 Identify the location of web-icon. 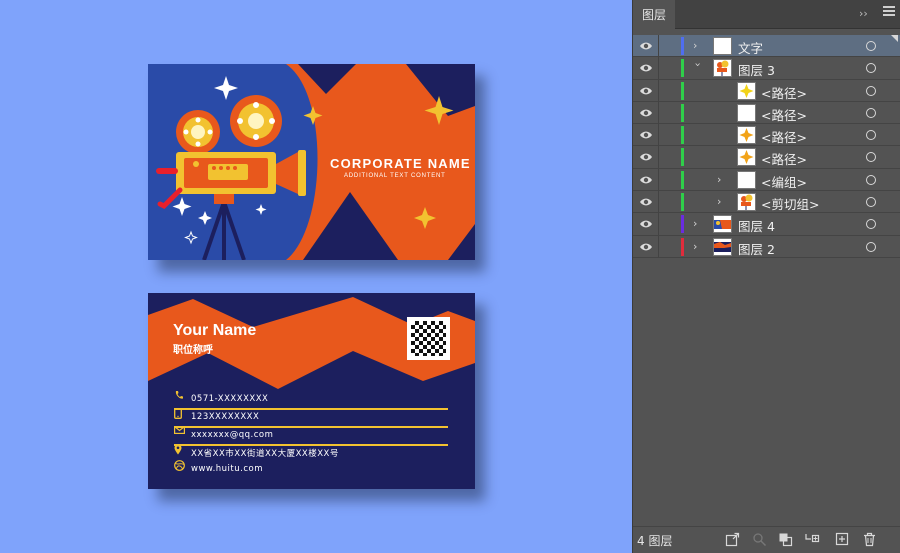
(180, 467).